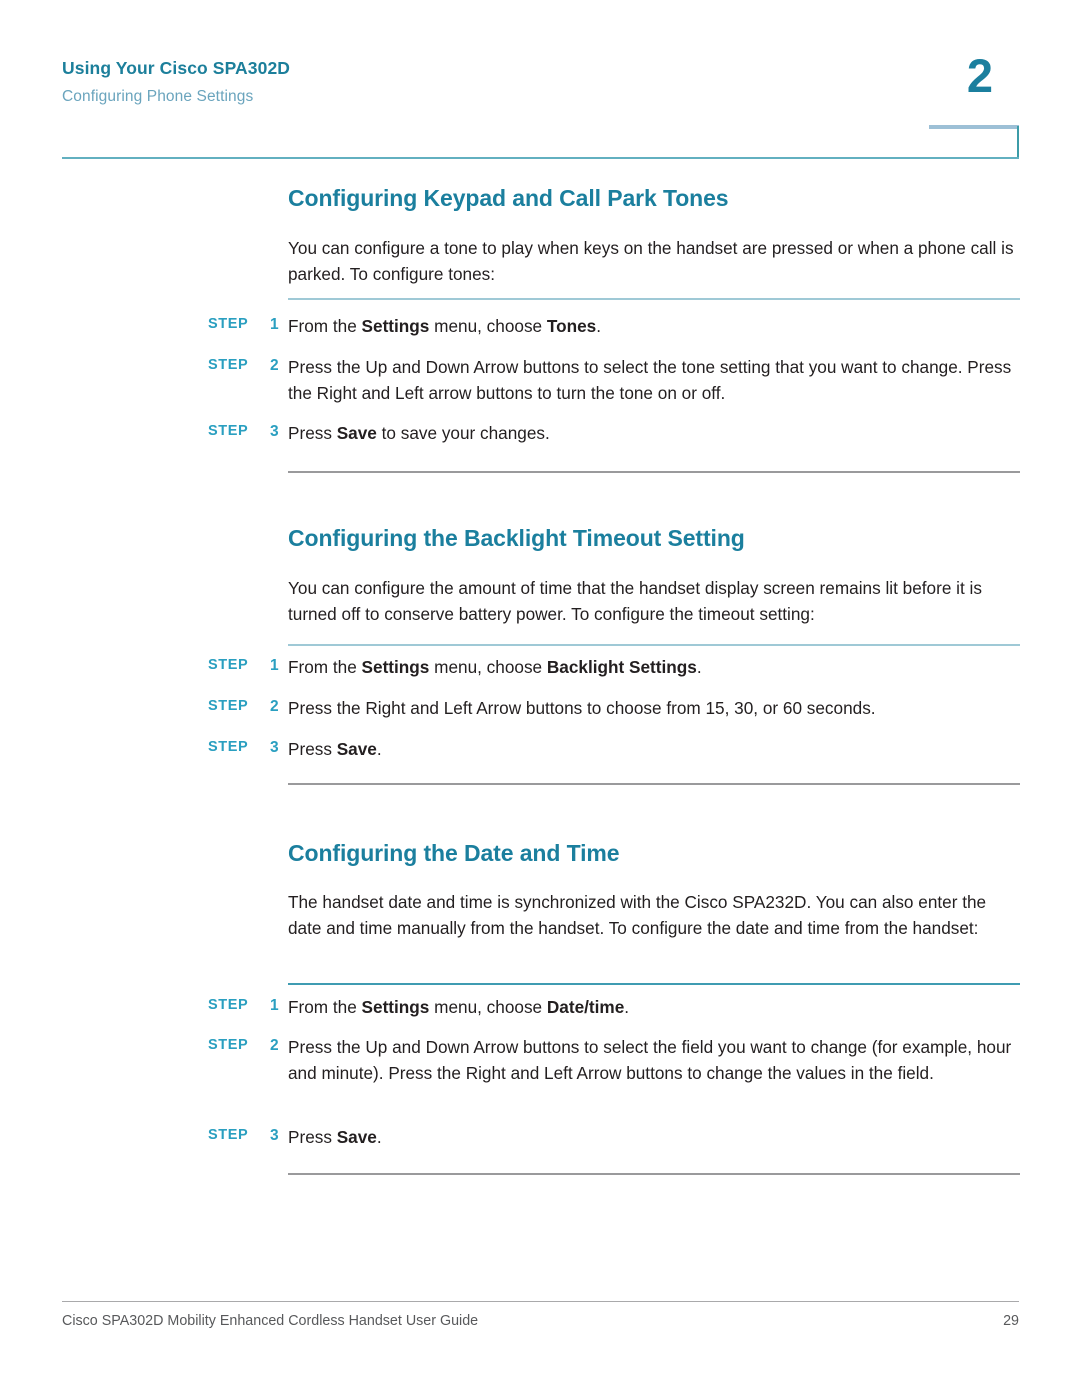 Image resolution: width=1080 pixels, height=1397 pixels. Describe the element at coordinates (158, 96) in the screenshot. I see `header-section-subtitle: Configuring Phone Settings` at that location.